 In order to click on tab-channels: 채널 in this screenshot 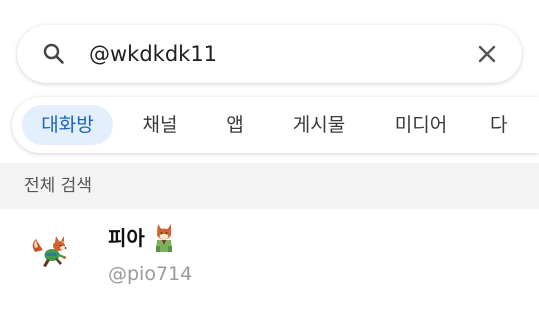, I will do `click(160, 125)`.